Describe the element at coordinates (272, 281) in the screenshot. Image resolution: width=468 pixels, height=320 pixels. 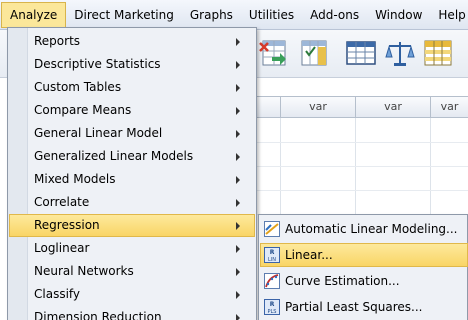
I see `curve-estimation-icon` at that location.